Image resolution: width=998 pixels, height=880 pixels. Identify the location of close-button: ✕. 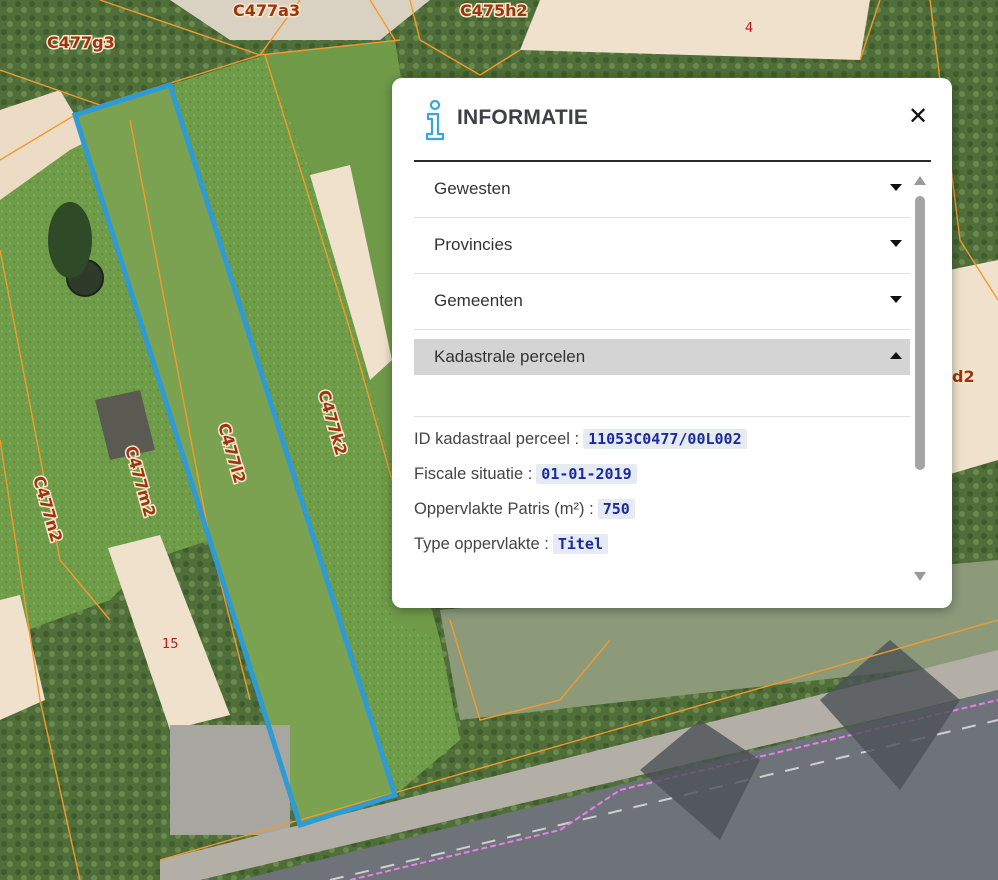
(918, 116).